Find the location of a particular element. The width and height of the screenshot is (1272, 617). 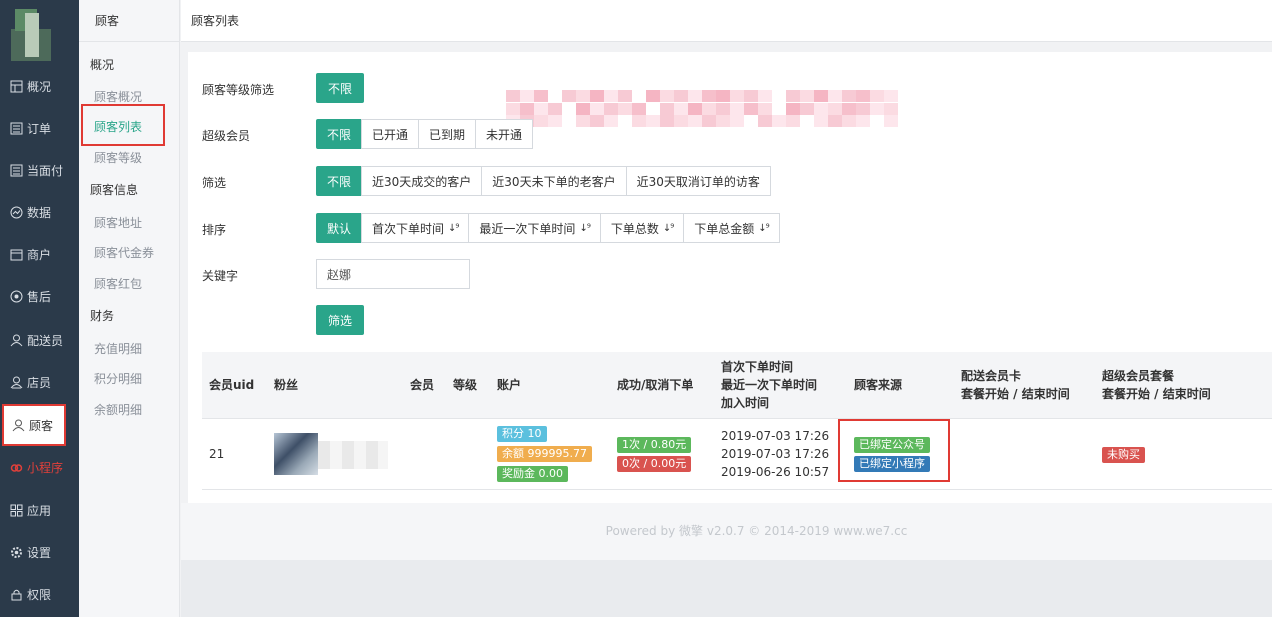

page-title: 顾客列表 is located at coordinates (726, 21).